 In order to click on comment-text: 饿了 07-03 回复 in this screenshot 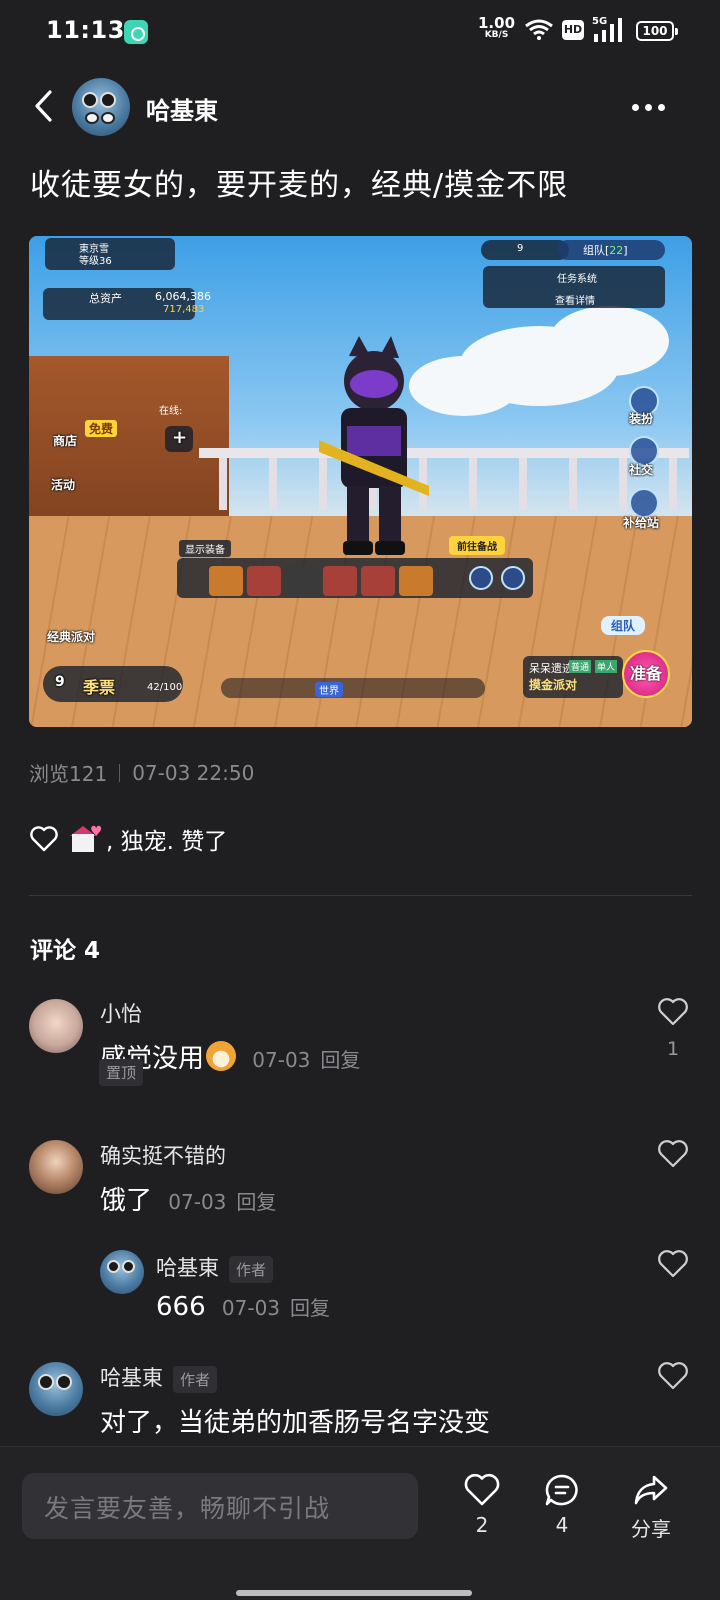, I will do `click(188, 1201)`.